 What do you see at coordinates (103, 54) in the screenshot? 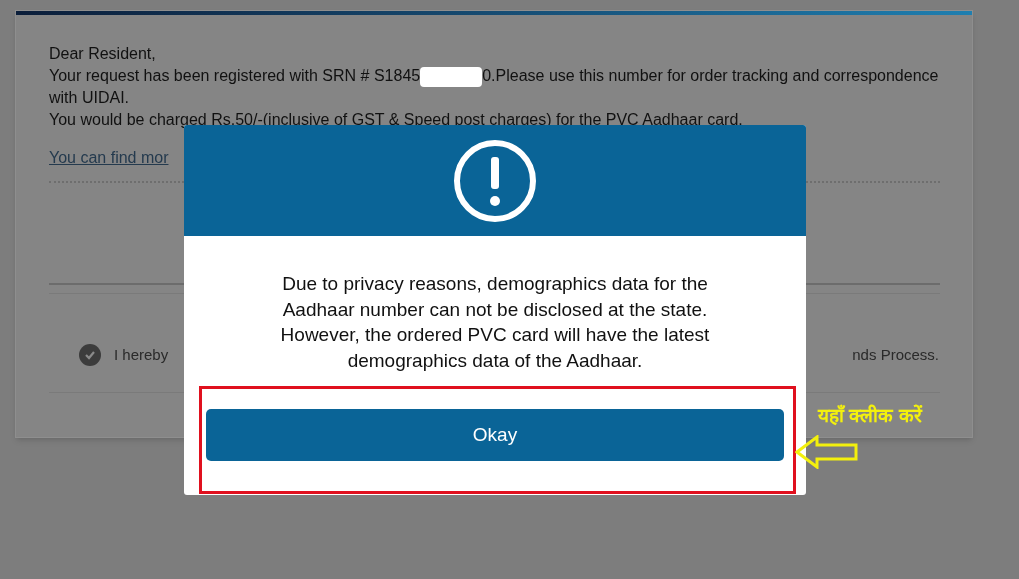
I see `greeting-text: Dear Resident,` at bounding box center [103, 54].